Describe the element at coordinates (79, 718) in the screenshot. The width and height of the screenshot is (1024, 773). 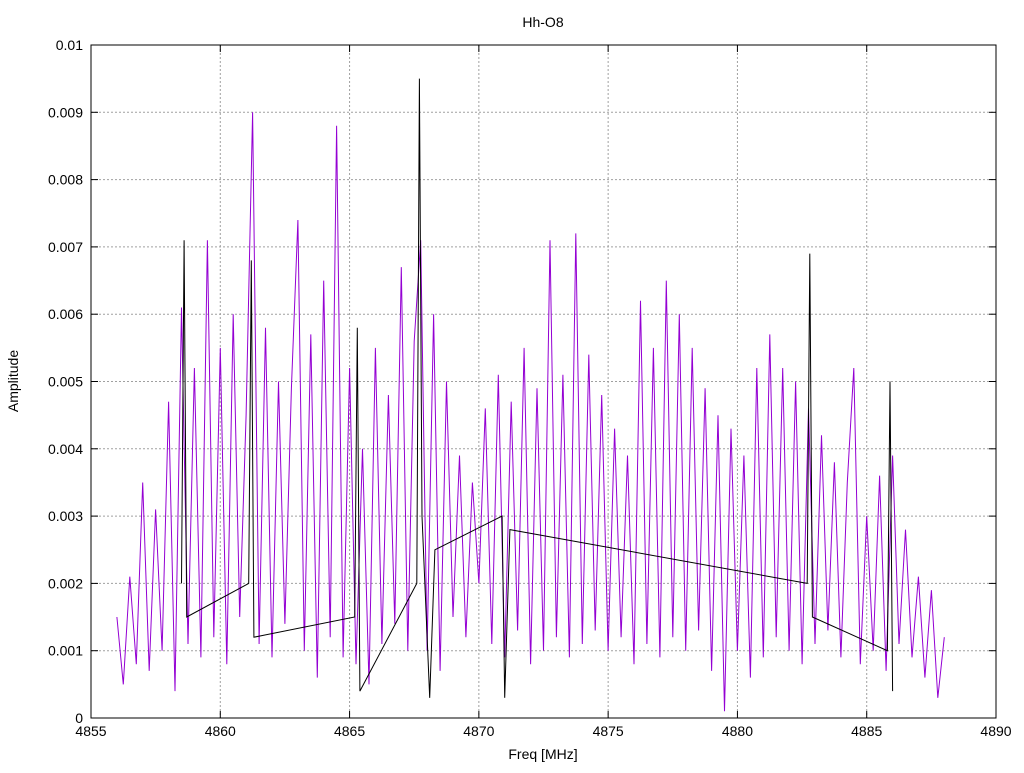
I see `y-tick-label: 0` at that location.